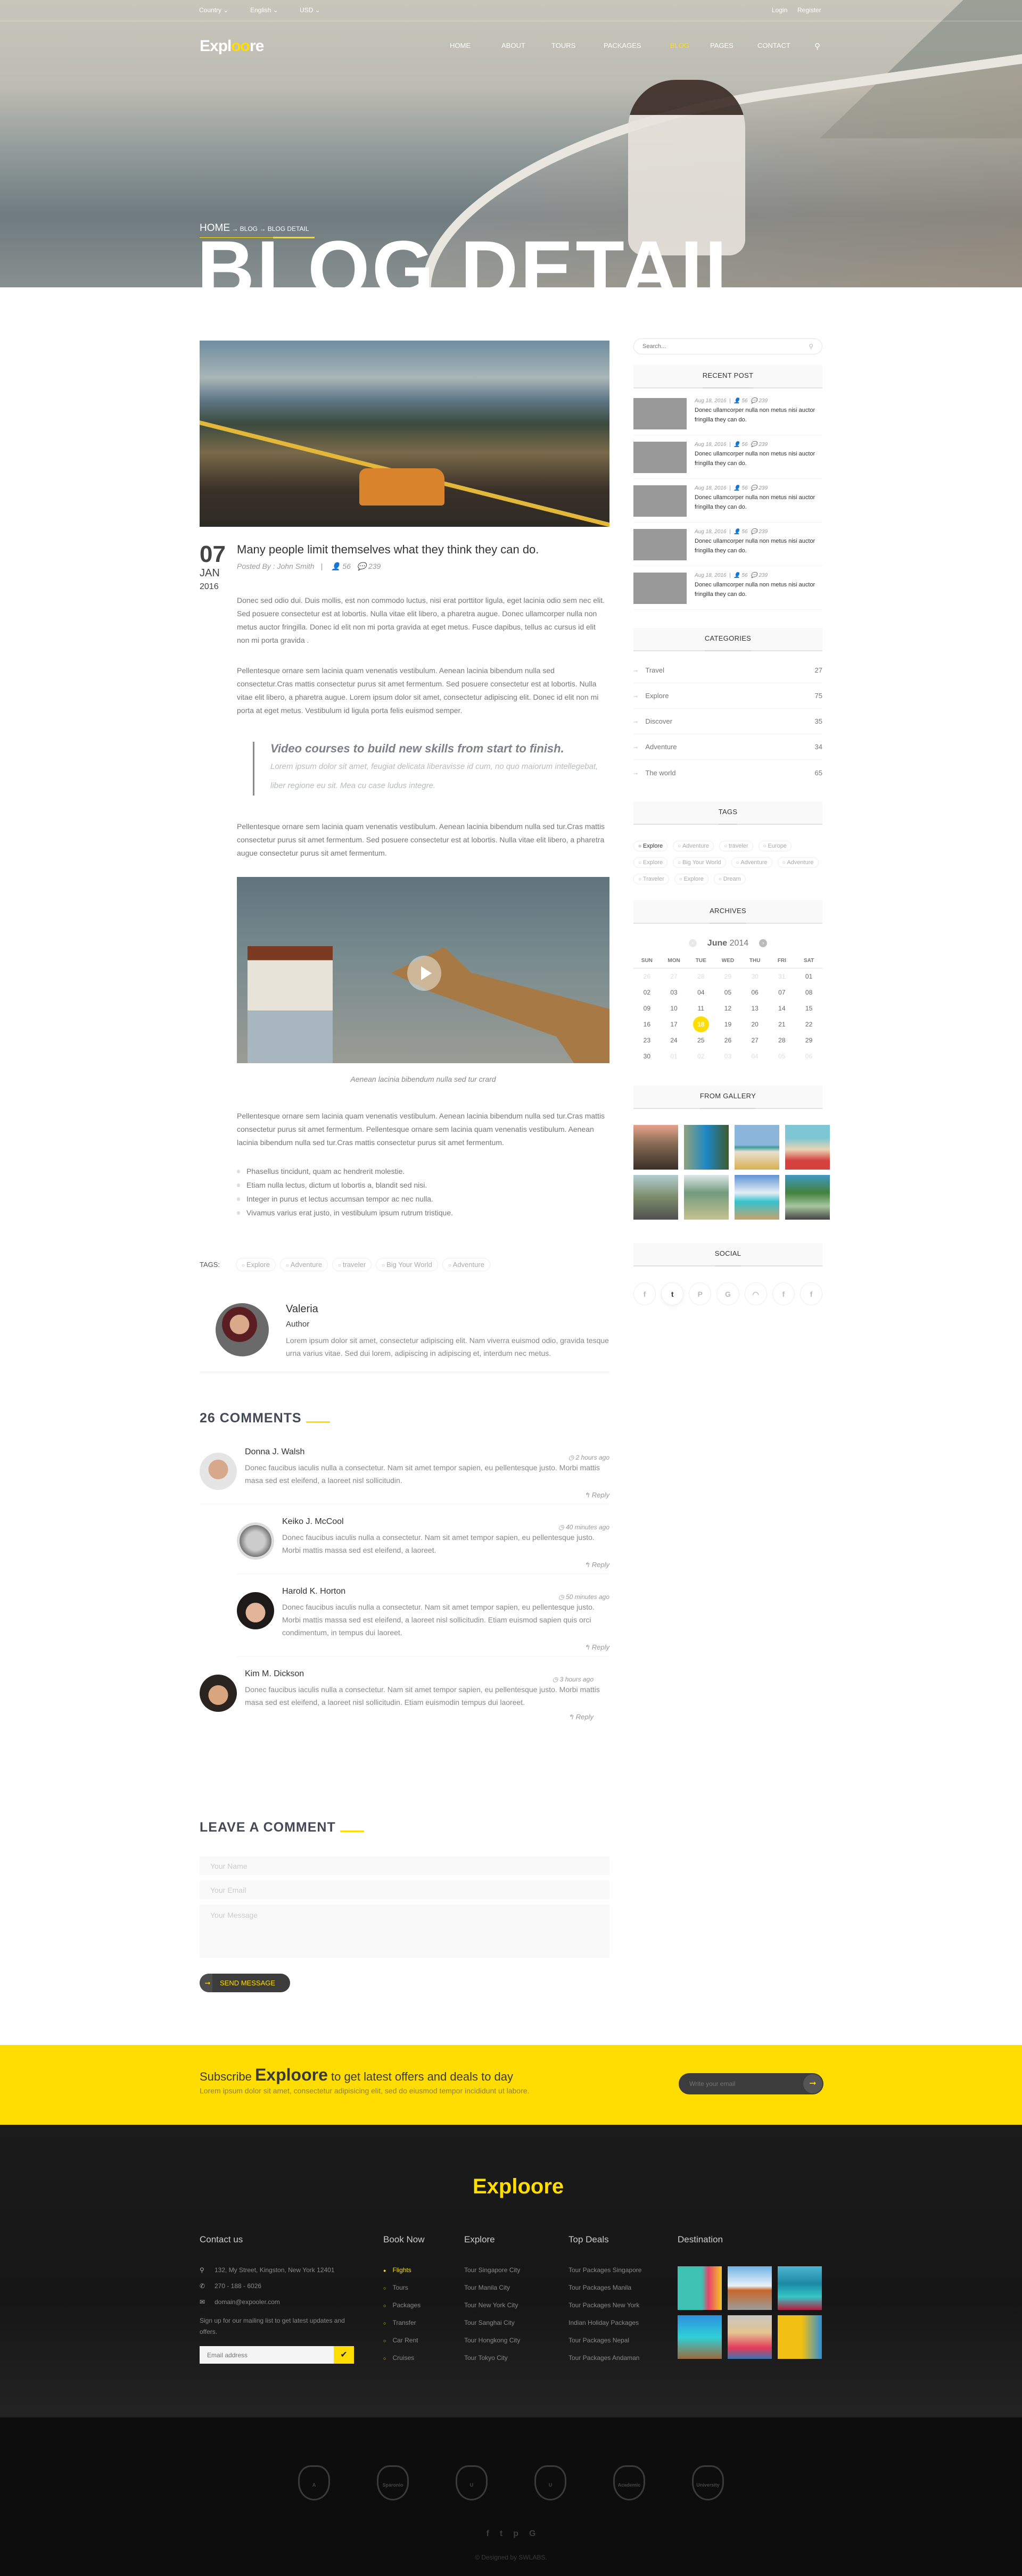 This screenshot has width=1022, height=2576. I want to click on calendar-day: 10, so click(674, 1008).